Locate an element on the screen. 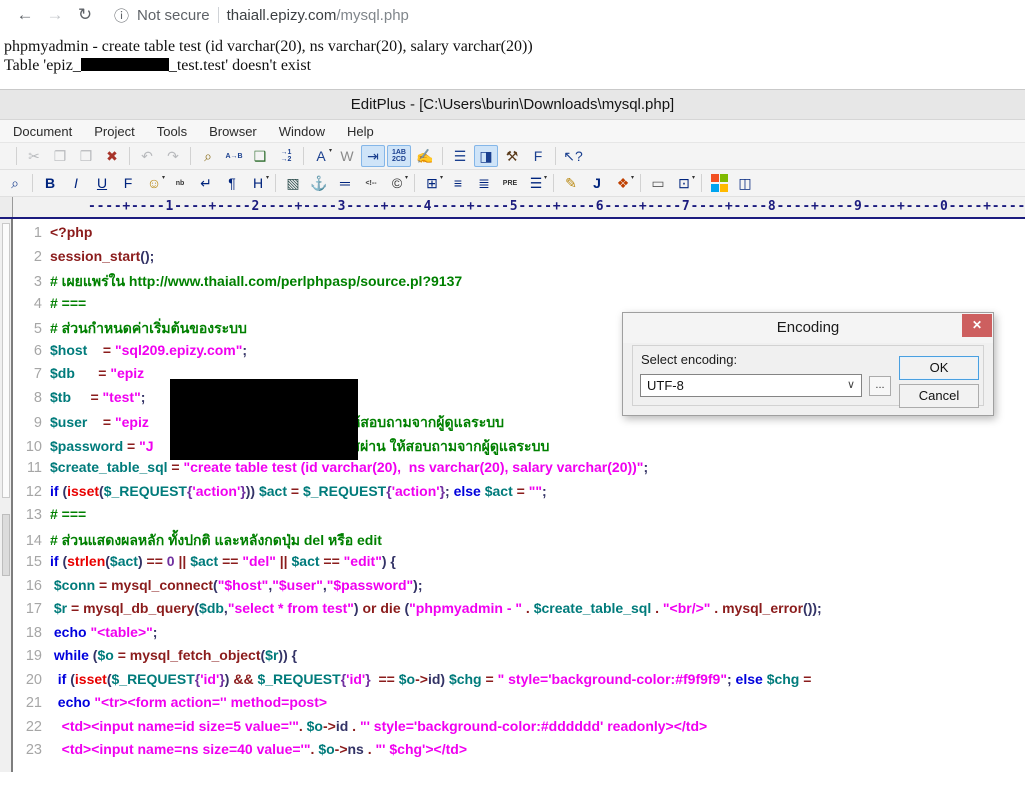 This screenshot has height=786, width=1025. emoticon-icon: ☺ ▾ is located at coordinates (154, 183).